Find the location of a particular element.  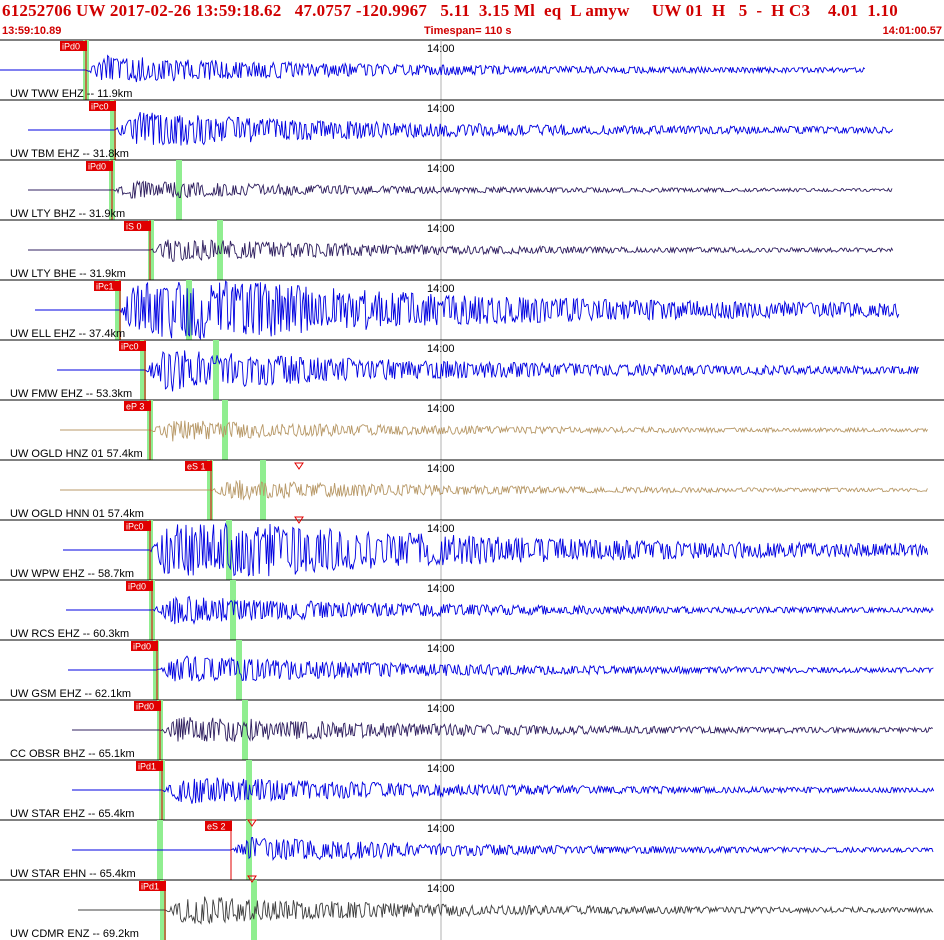

channel-label: UW TBM EHZ -- 31.8km is located at coordinates (69, 154).